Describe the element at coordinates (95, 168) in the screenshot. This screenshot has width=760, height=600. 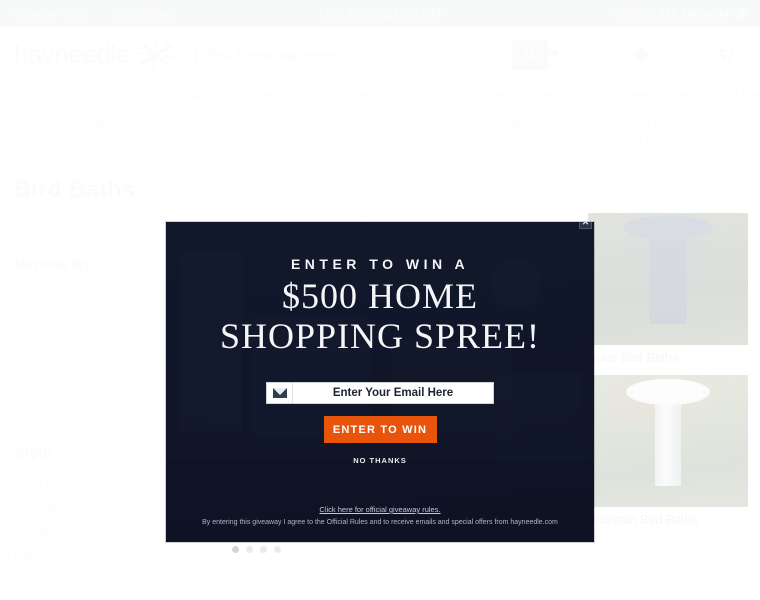
I see `breadcrumb-item-outdoor: Outdoor` at that location.